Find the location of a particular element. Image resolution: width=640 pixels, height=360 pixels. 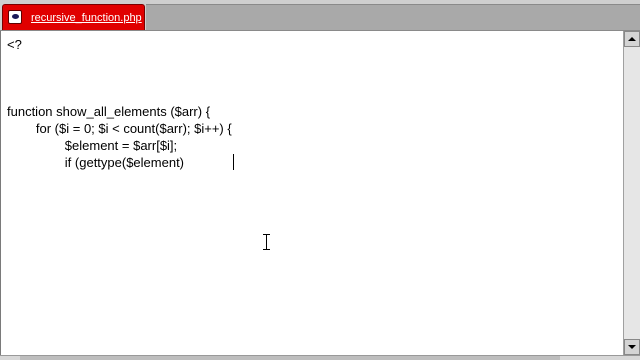

code-line: function show_all_elements ($arr) { is located at coordinates (109, 111).